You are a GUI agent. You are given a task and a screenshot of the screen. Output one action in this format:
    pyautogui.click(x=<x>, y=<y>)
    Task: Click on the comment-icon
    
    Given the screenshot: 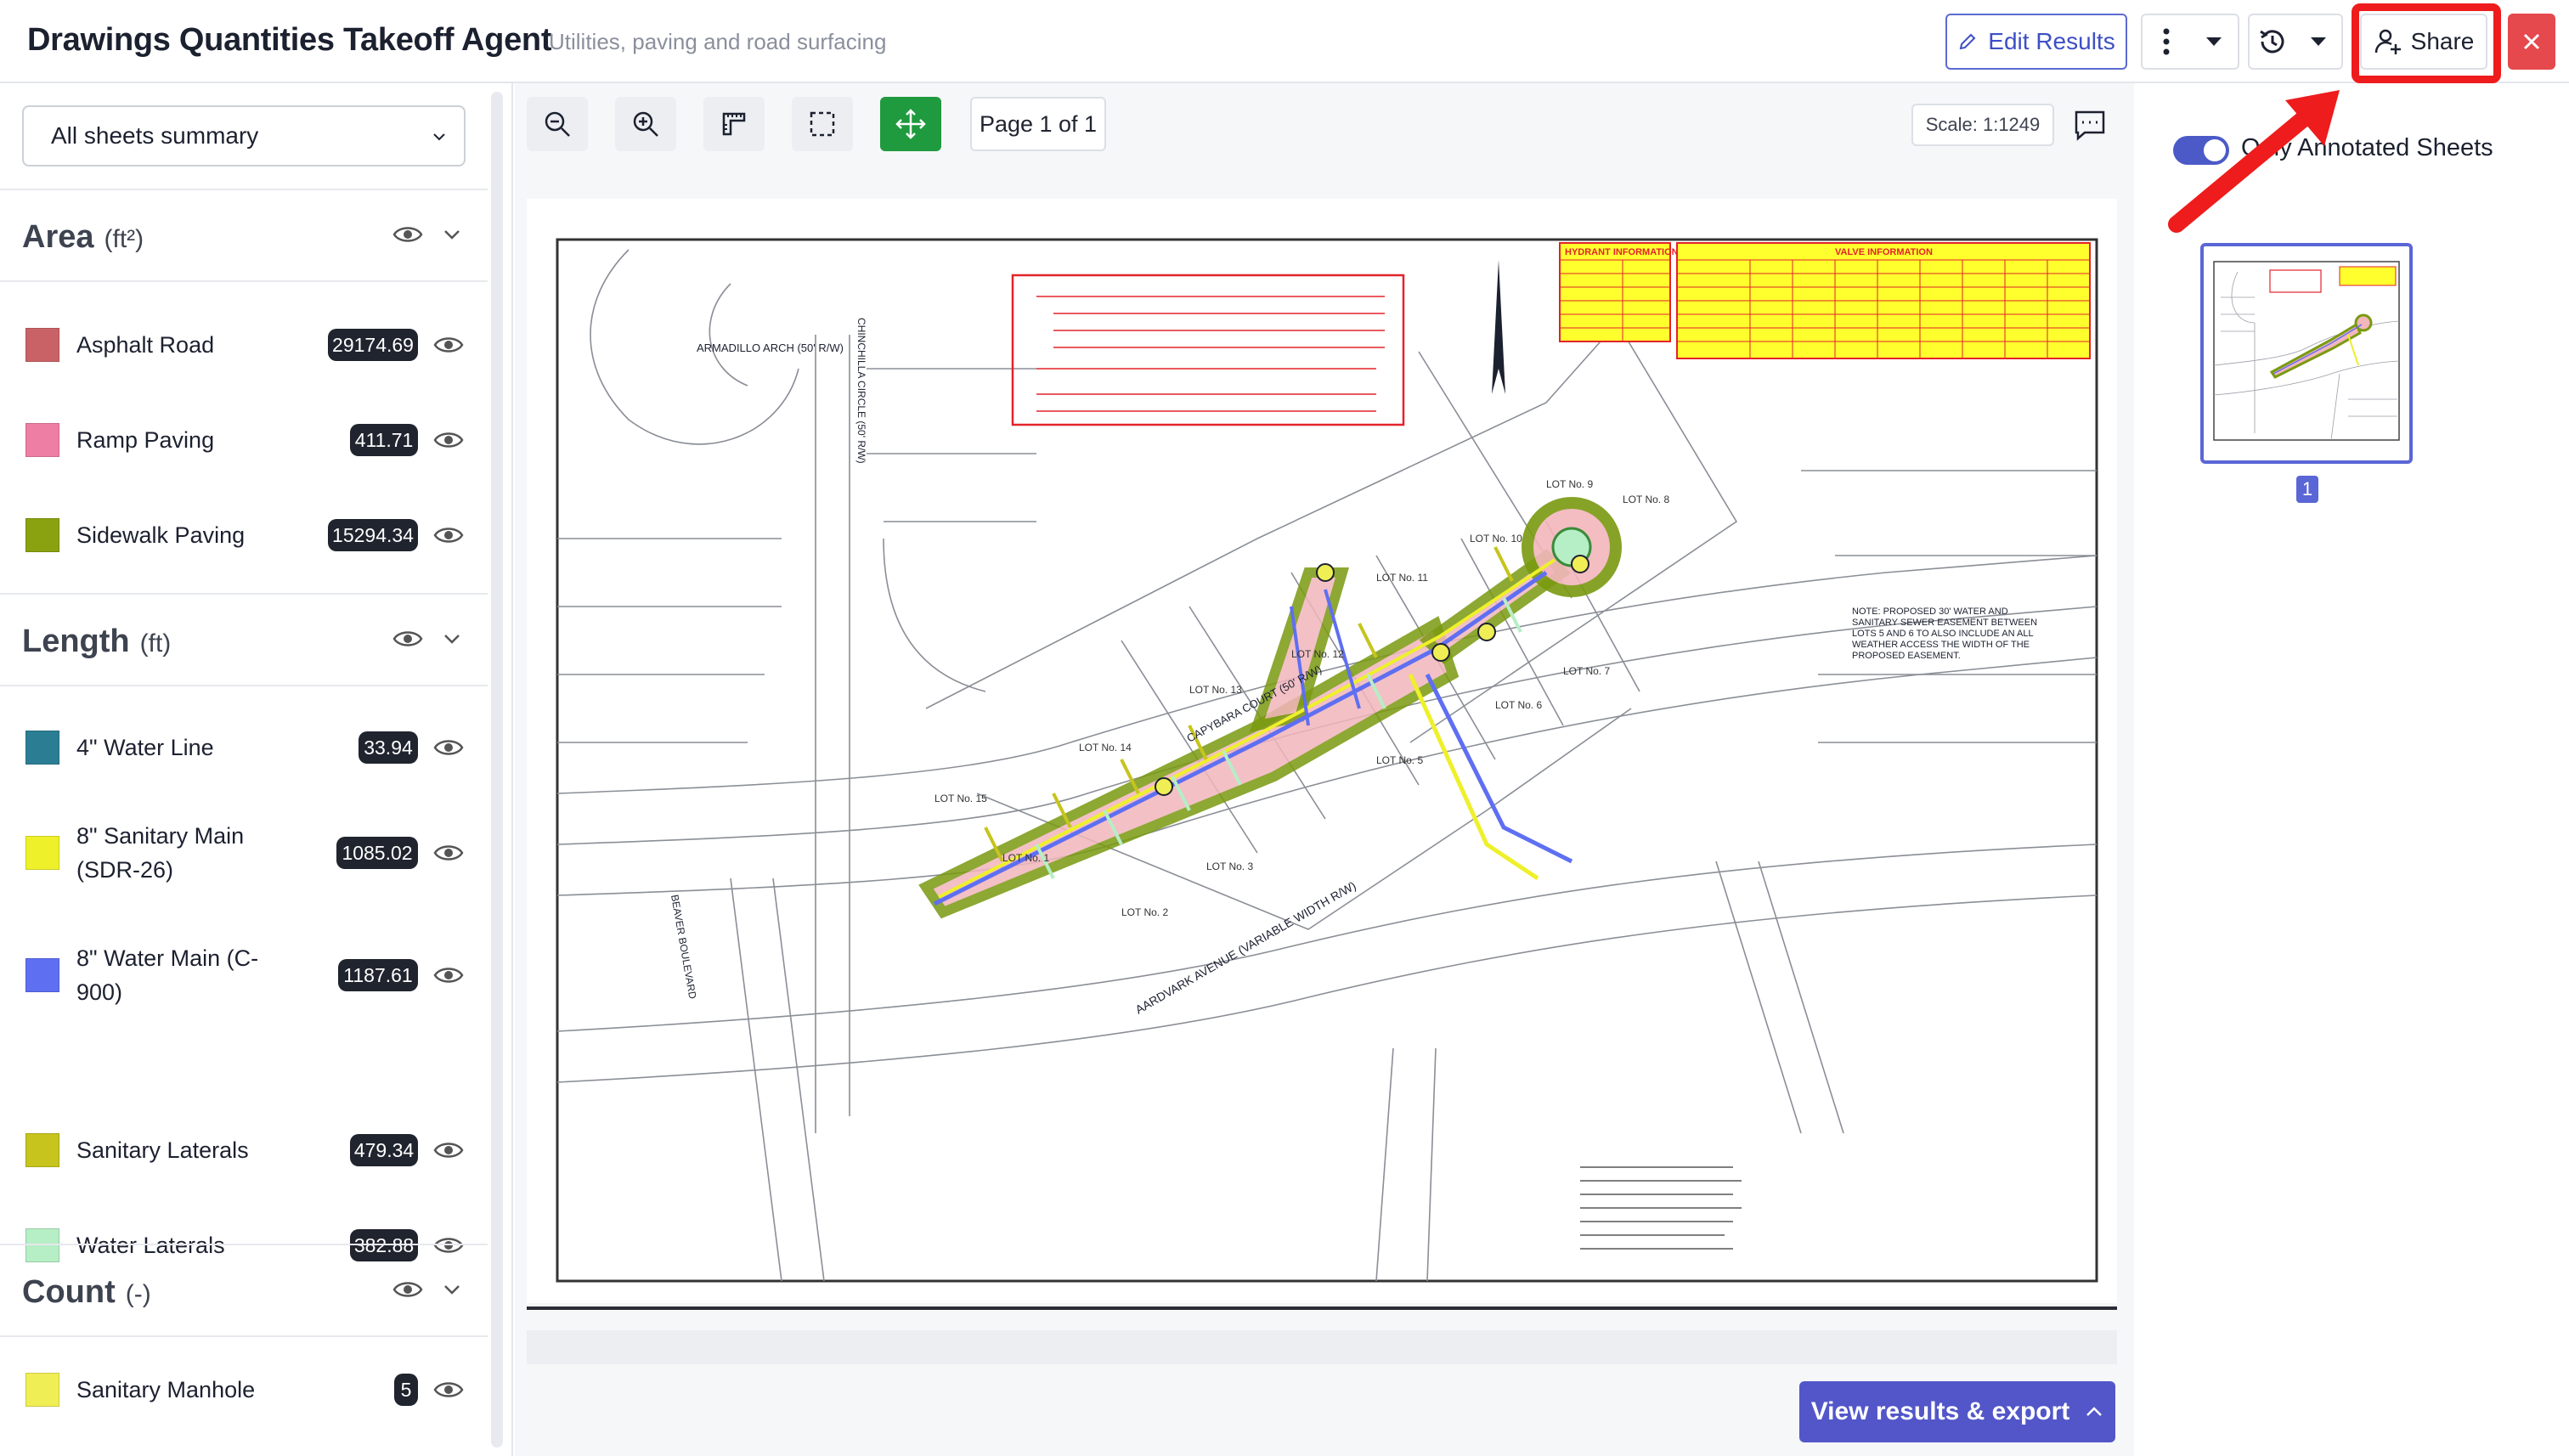 What is the action you would take?
    pyautogui.click(x=2090, y=126)
    